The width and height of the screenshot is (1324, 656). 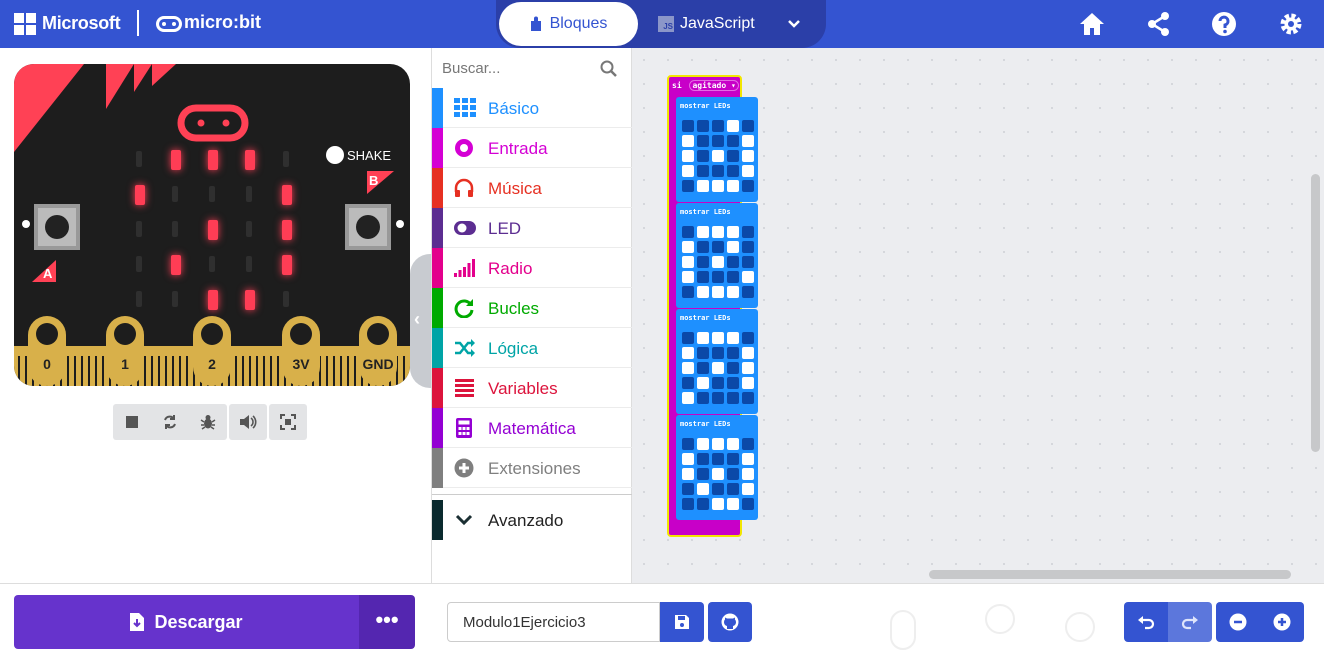 What do you see at coordinates (132, 422) in the screenshot?
I see `stop-button` at bounding box center [132, 422].